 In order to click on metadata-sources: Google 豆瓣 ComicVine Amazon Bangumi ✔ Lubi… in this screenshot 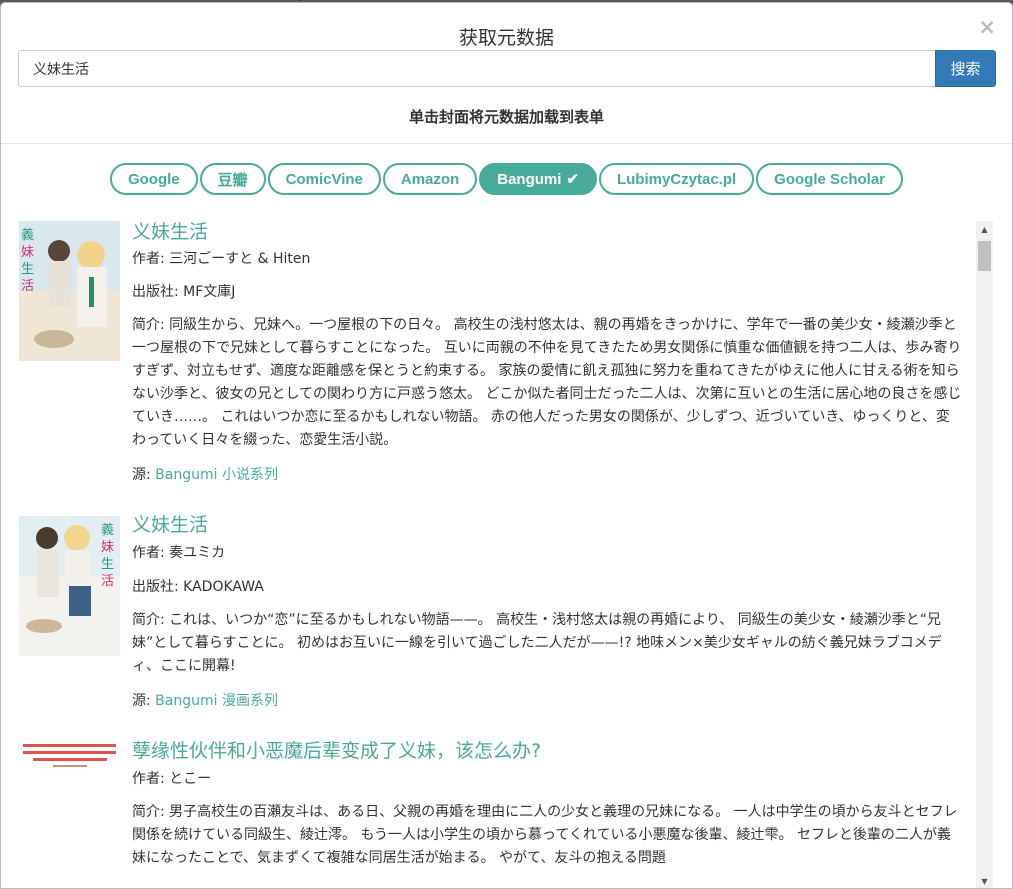, I will do `click(506, 179)`.